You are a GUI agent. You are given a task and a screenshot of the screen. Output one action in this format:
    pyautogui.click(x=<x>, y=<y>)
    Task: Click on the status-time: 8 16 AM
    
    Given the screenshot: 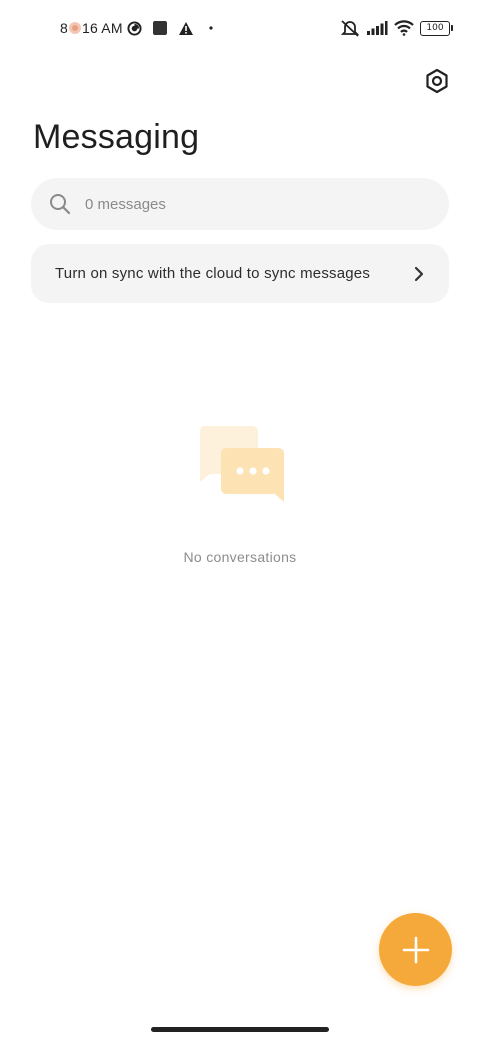 What is the action you would take?
    pyautogui.click(x=91, y=28)
    